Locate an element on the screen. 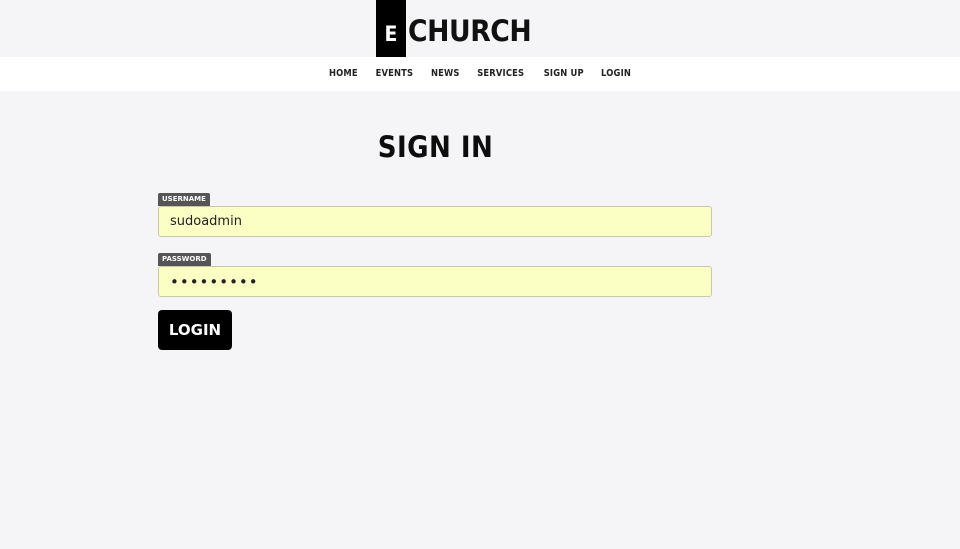  nav-item-services: SERVICES is located at coordinates (500, 73).